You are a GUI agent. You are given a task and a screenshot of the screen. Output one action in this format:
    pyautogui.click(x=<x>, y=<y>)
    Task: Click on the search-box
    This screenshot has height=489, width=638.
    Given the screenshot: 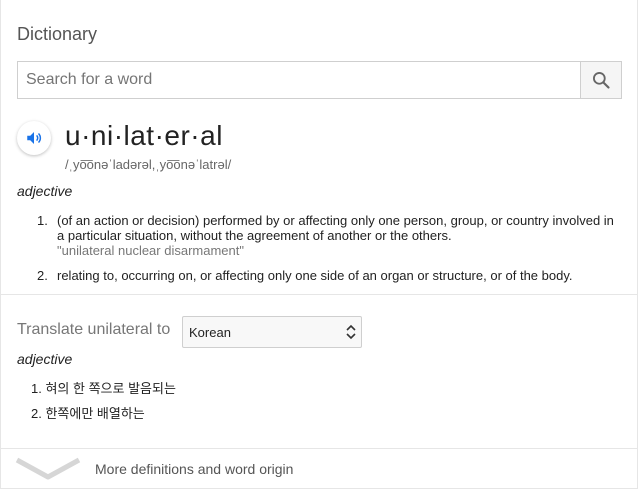 What is the action you would take?
    pyautogui.click(x=319, y=80)
    